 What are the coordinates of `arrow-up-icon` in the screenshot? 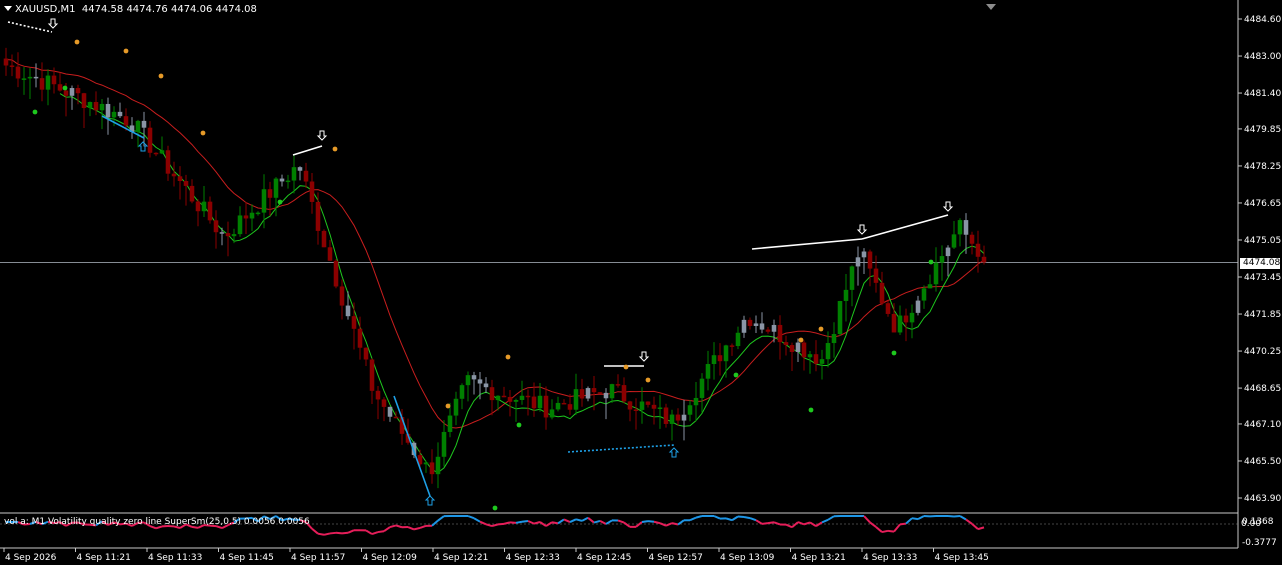 It's located at (430, 500).